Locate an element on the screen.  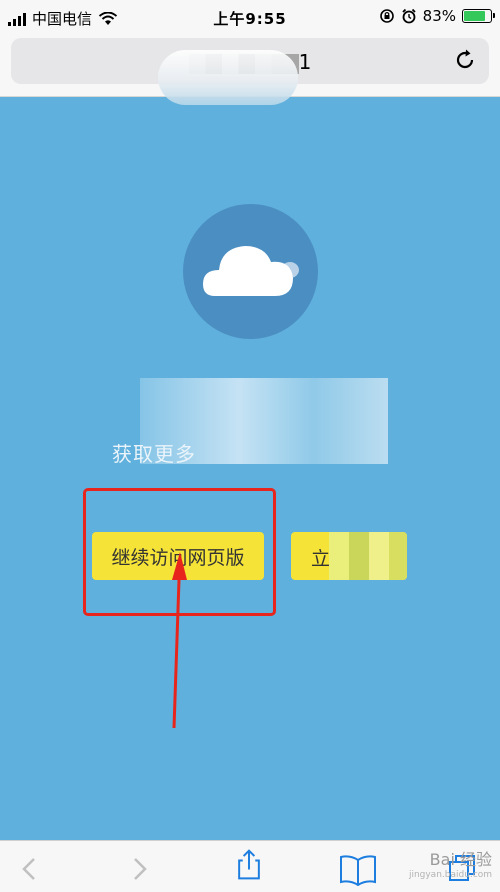
watermark: Bai 经验 jingyan.baidu.com is located at coordinates (450, 863).